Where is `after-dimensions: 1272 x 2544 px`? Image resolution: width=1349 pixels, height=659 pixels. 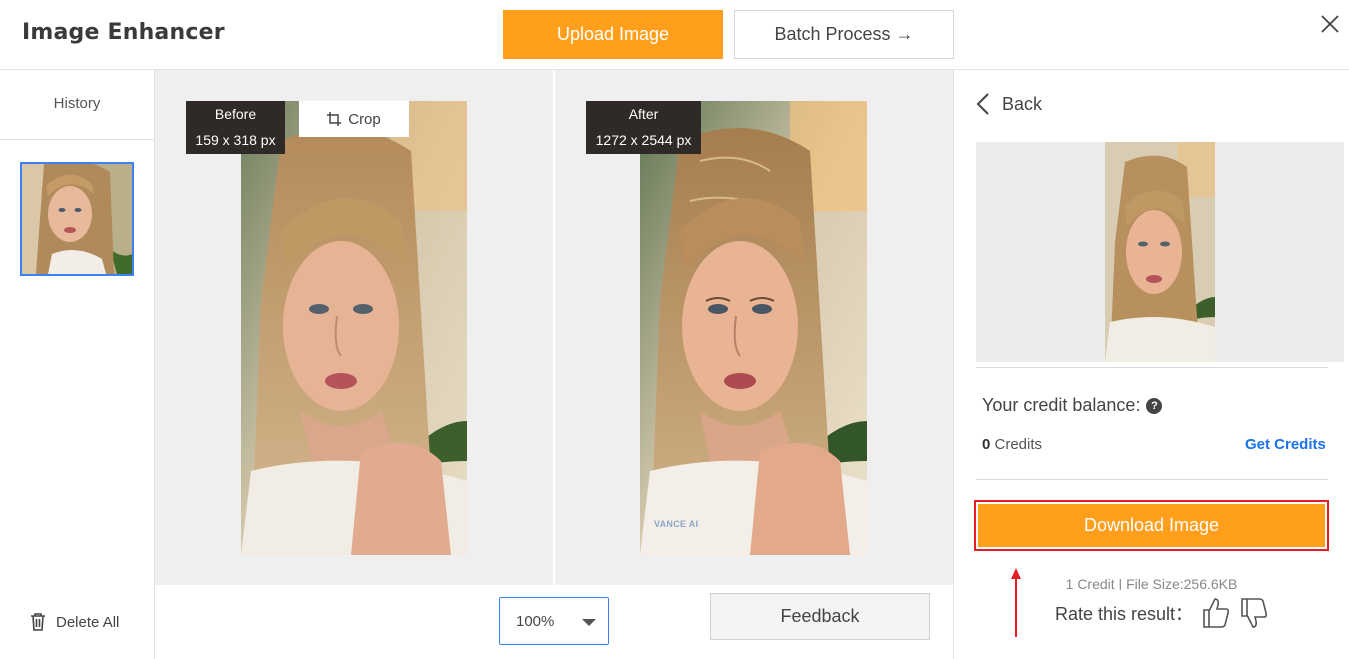 after-dimensions: 1272 x 2544 px is located at coordinates (643, 140).